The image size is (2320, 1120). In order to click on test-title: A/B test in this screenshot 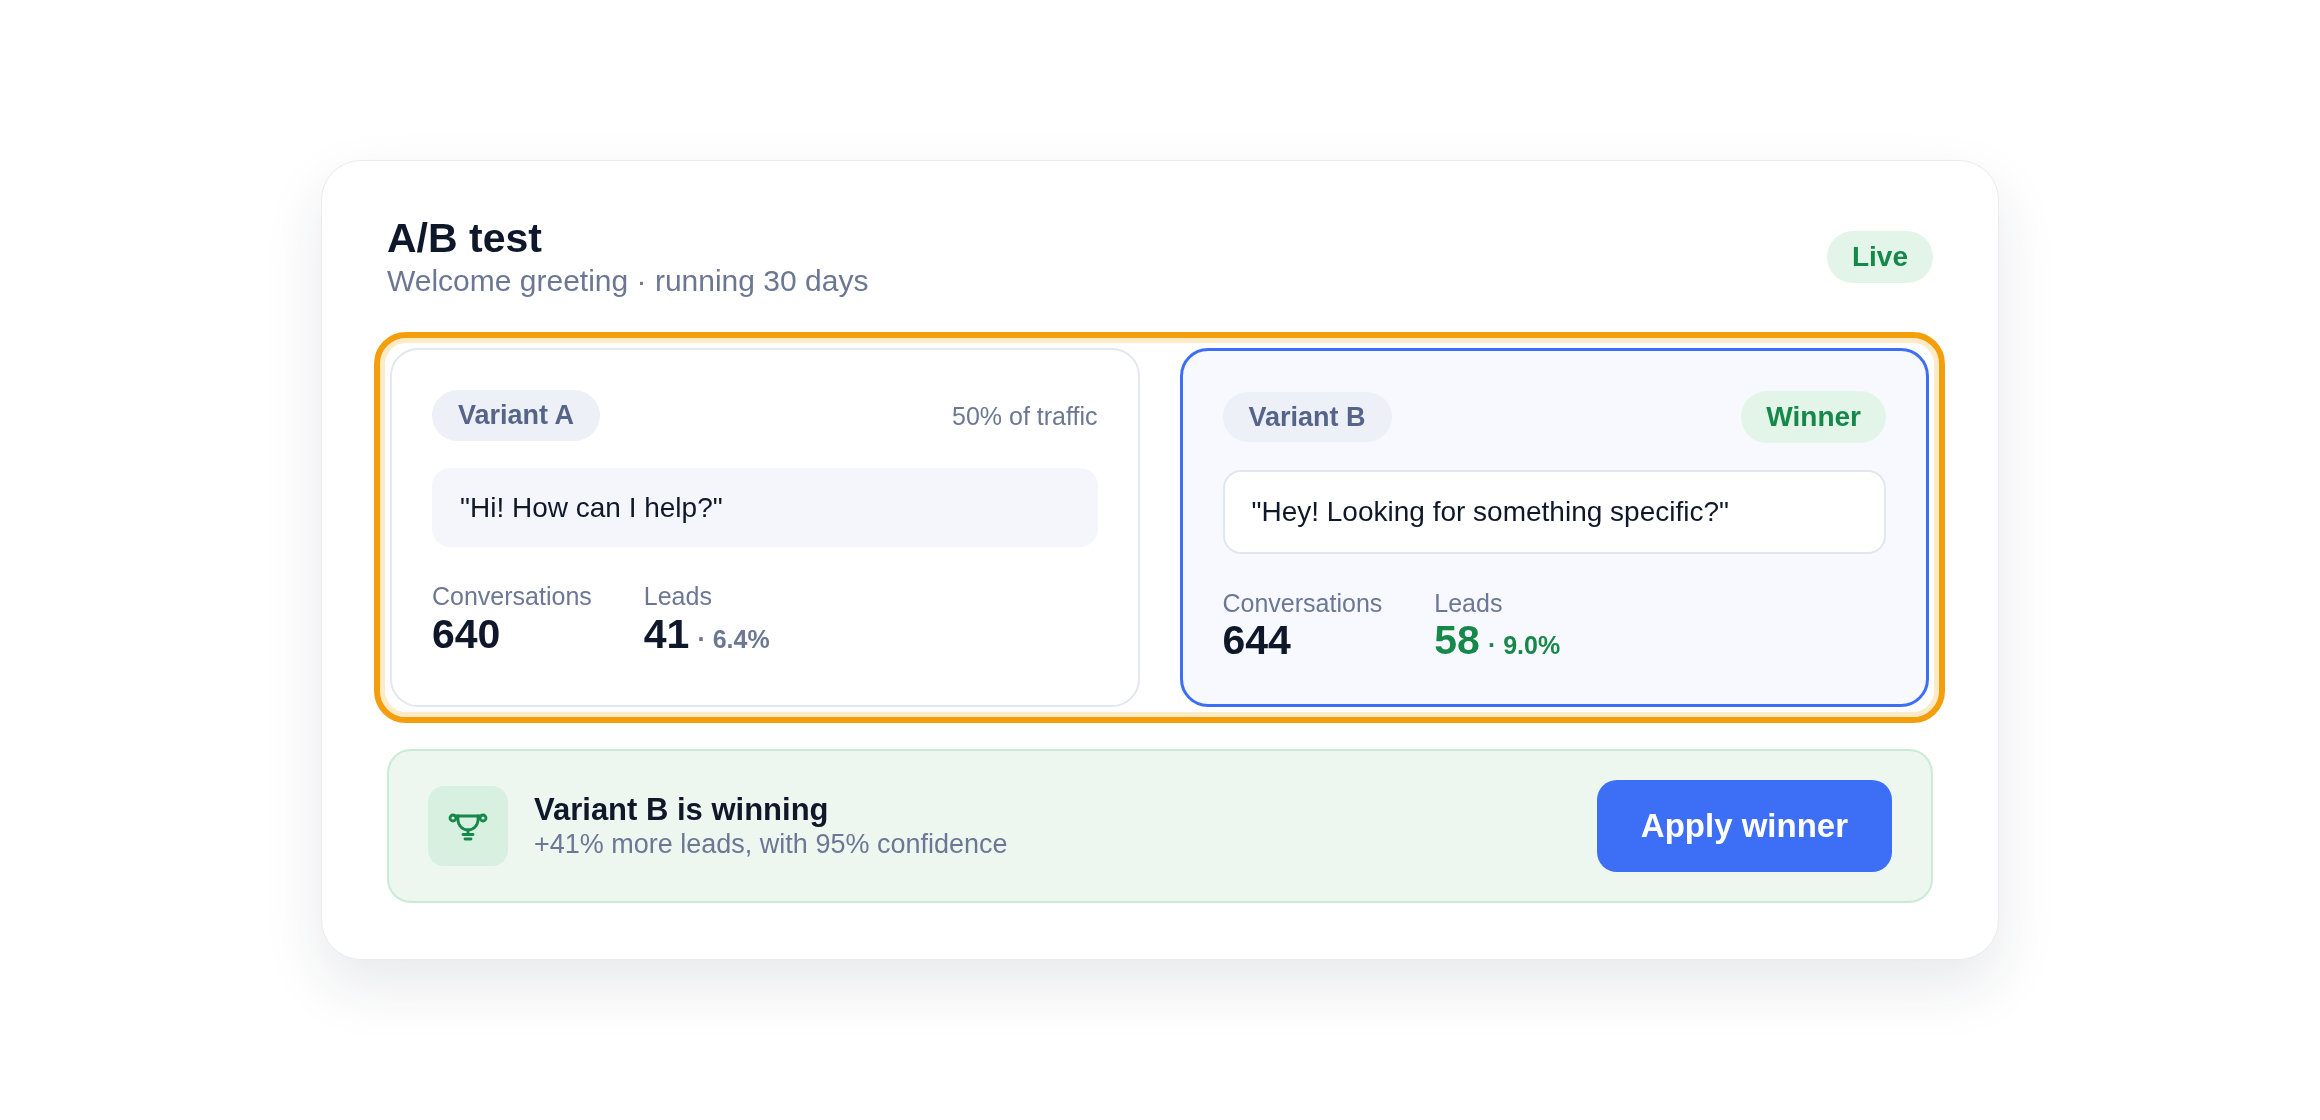, I will do `click(465, 239)`.